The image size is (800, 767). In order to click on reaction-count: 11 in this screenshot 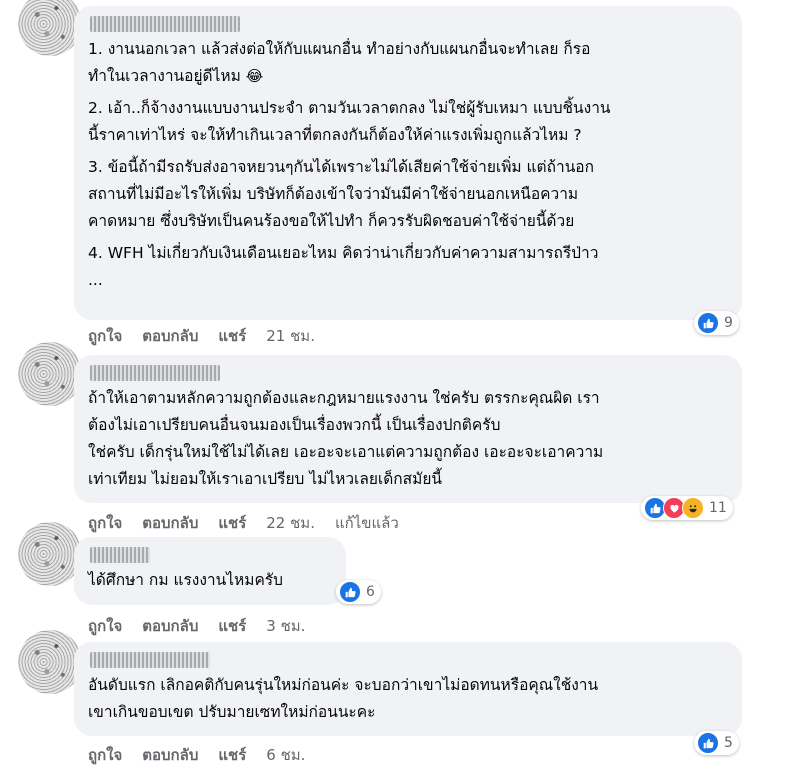, I will do `click(718, 508)`.